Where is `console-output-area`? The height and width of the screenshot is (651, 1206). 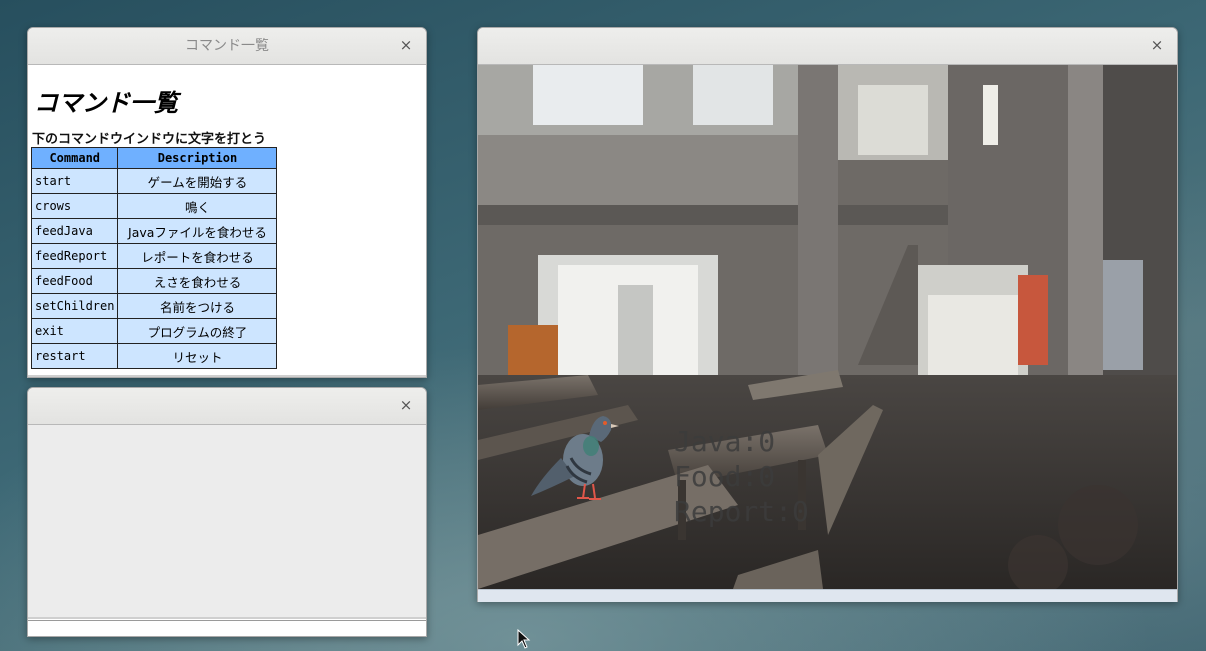
console-output-area is located at coordinates (227, 521).